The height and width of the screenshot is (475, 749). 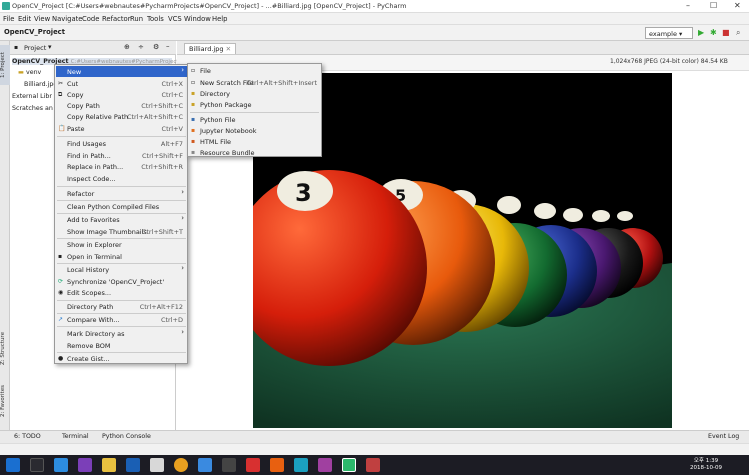 What do you see at coordinates (121, 71) in the screenshot?
I see `ctx-new: New ›` at bounding box center [121, 71].